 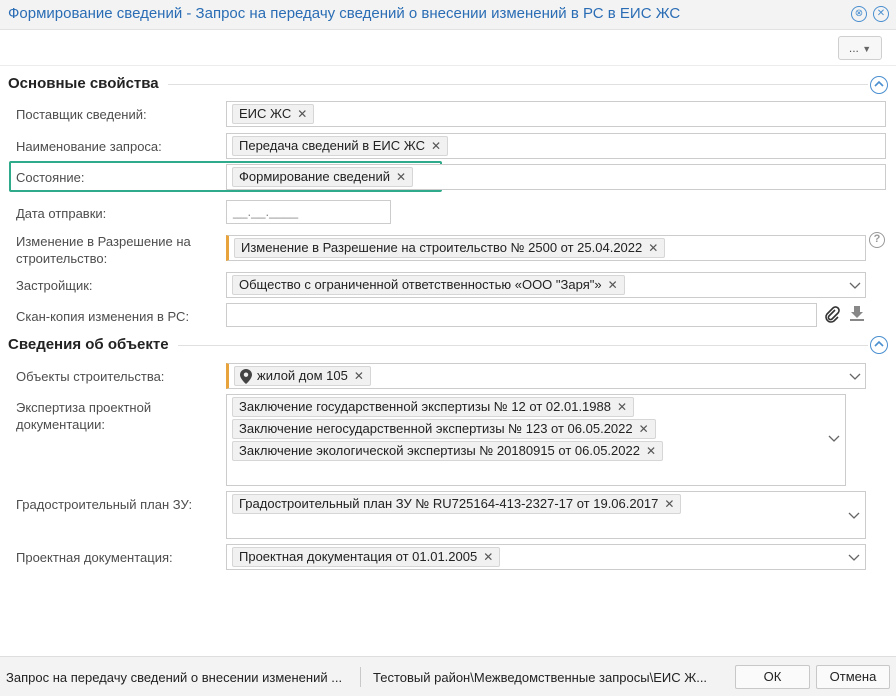 What do you see at coordinates (94, 557) in the screenshot?
I see `project-docs-label: Проектная документация:` at bounding box center [94, 557].